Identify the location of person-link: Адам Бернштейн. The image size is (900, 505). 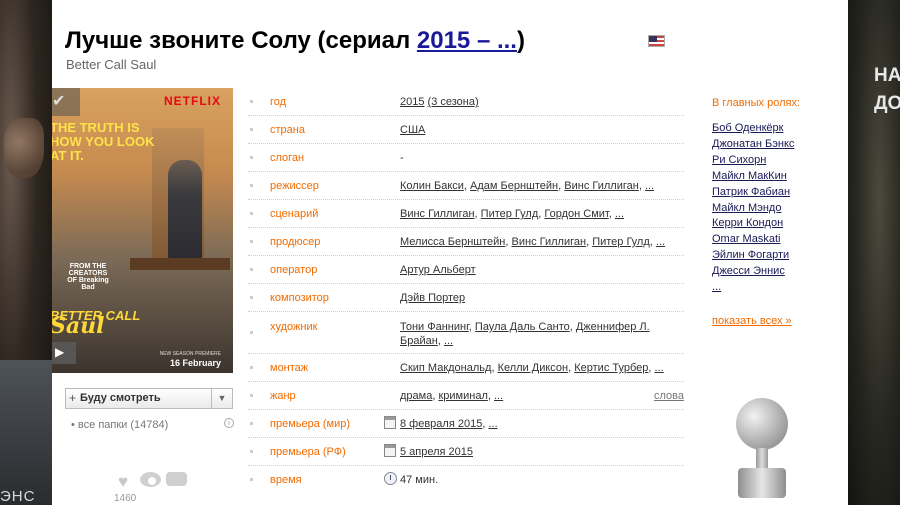
(514, 186).